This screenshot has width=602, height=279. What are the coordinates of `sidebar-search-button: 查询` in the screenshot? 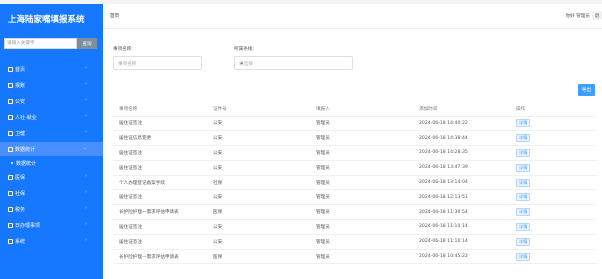 It's located at (87, 43).